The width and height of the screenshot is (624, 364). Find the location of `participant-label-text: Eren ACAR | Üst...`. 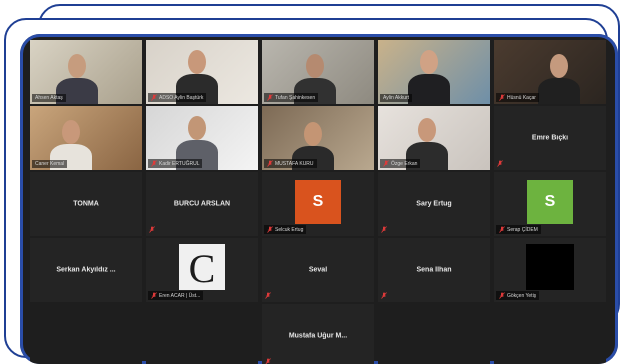

participant-label-text: Eren ACAR | Üst... is located at coordinates (179, 296).